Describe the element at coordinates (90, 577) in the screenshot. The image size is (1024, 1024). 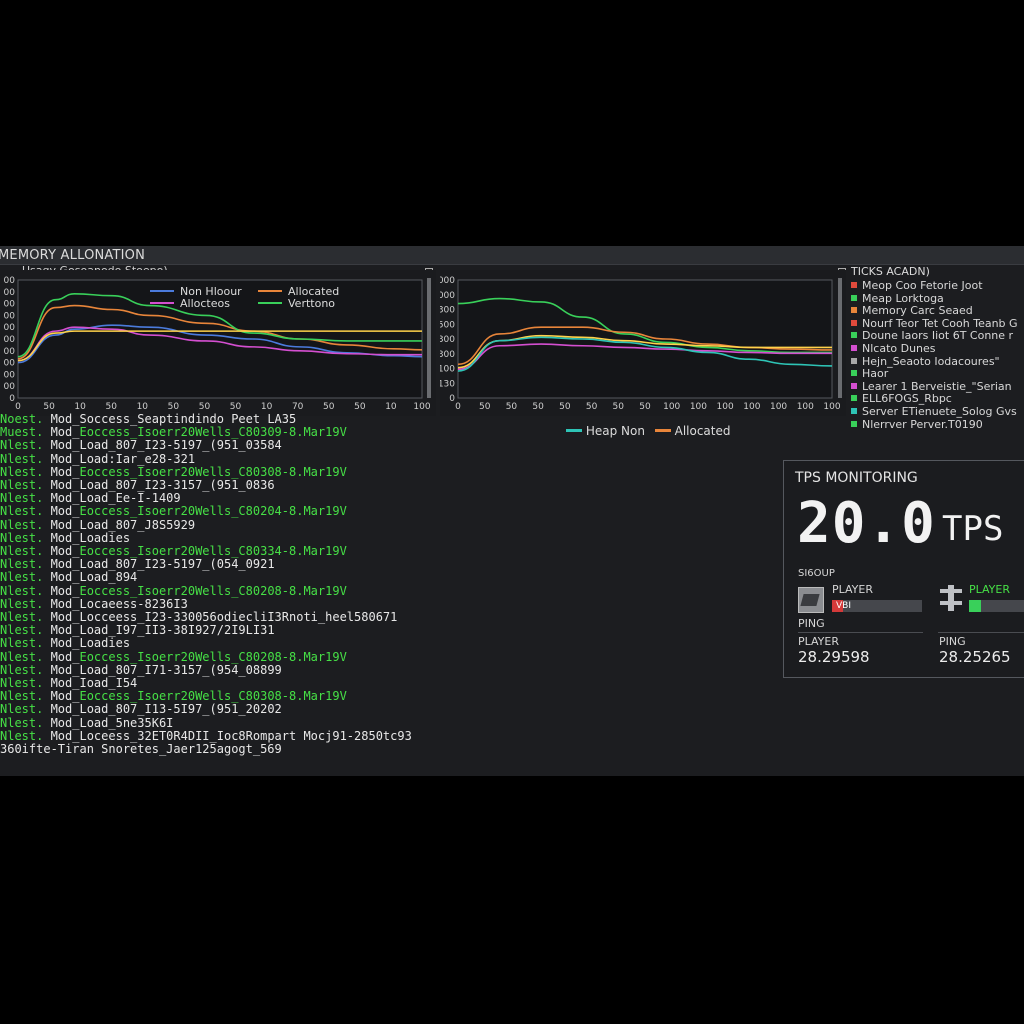
I see `log-mid-text: Mod_Load_894` at that location.